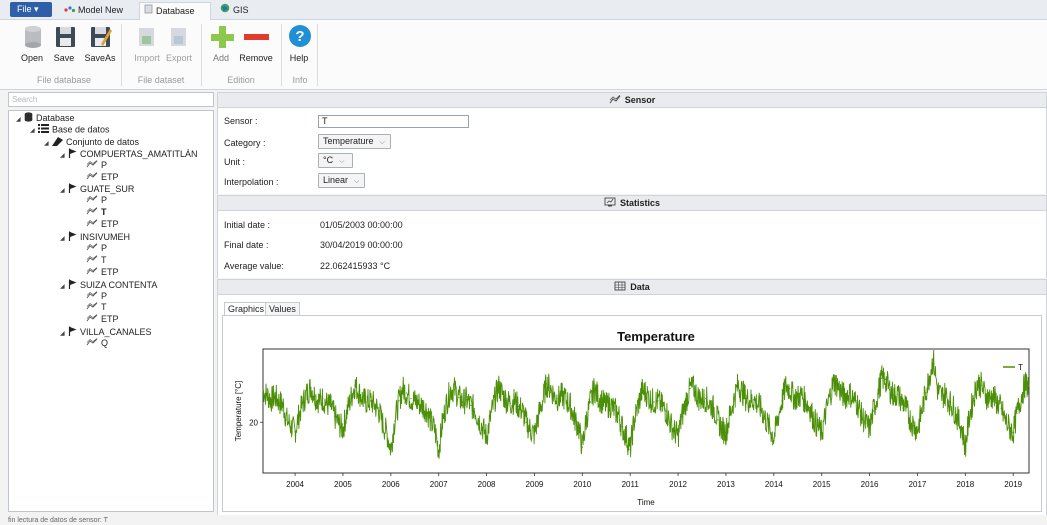 This screenshot has width=1047, height=525. Describe the element at coordinates (111, 99) in the screenshot. I see `search-input: Search` at that location.